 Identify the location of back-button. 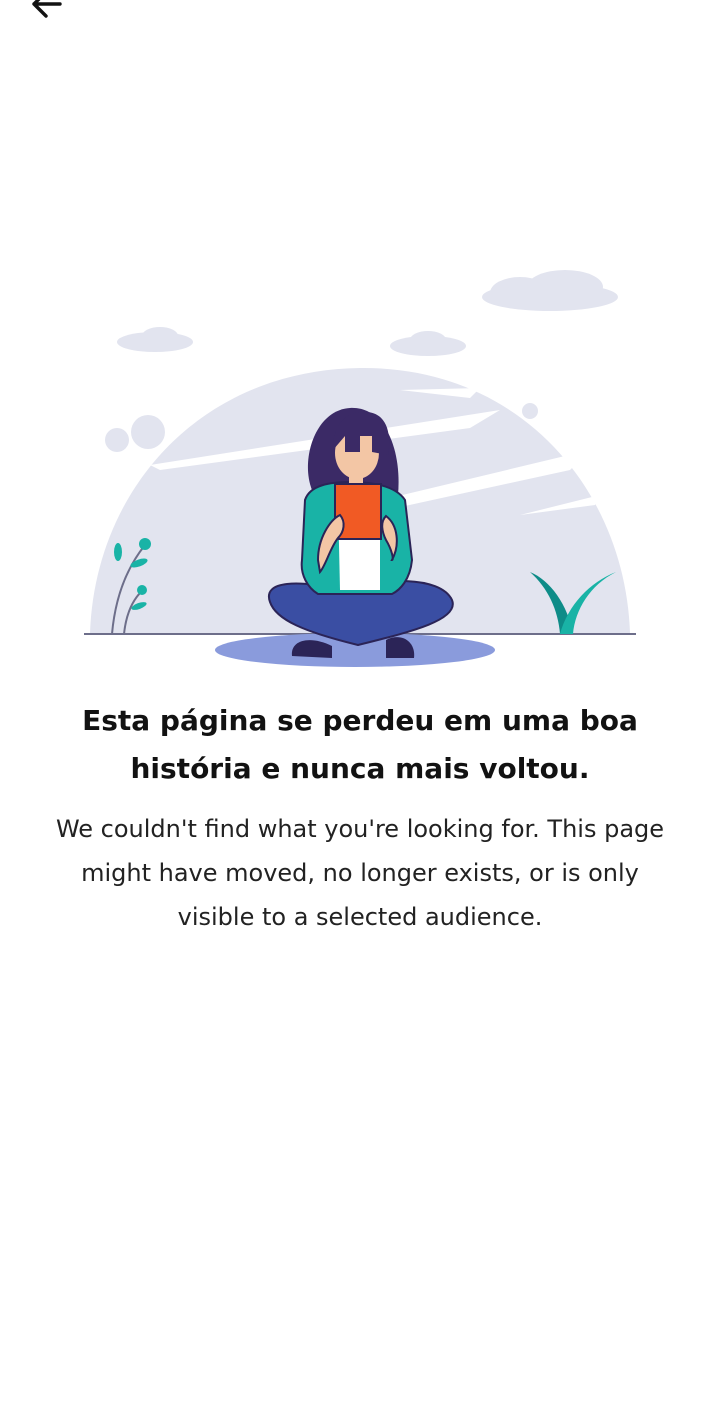
(46, 13).